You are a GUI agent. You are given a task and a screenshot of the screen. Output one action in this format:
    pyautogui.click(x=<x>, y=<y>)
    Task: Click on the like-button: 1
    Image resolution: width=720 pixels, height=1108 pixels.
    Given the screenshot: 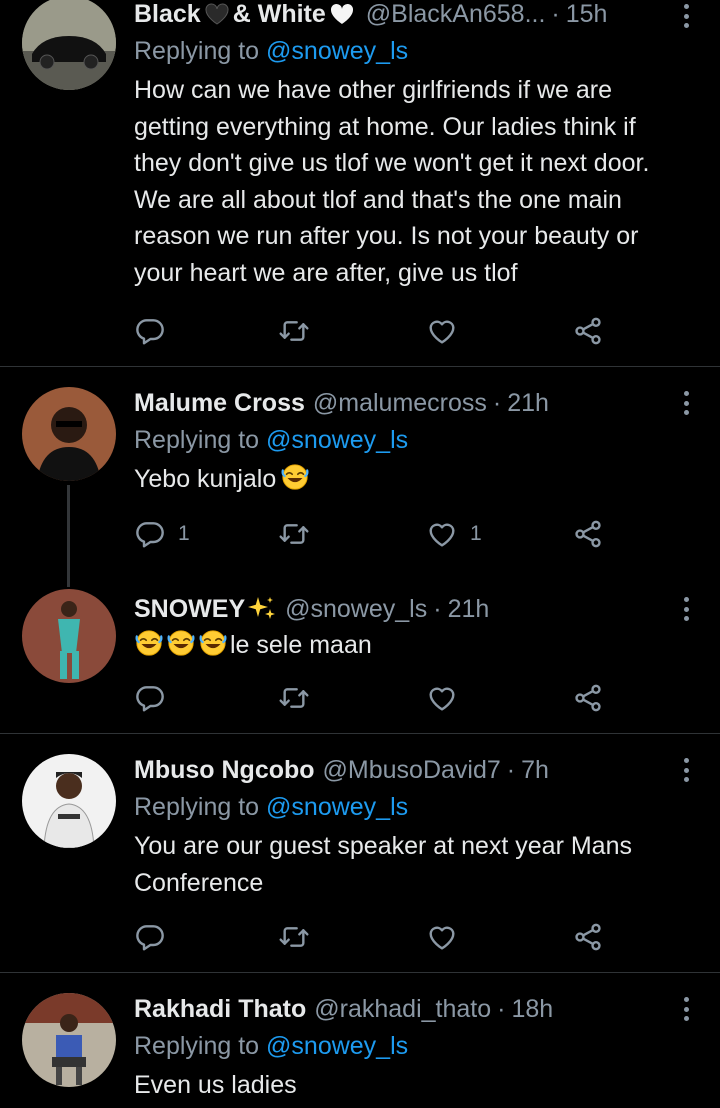 What is the action you would take?
    pyautogui.click(x=454, y=534)
    